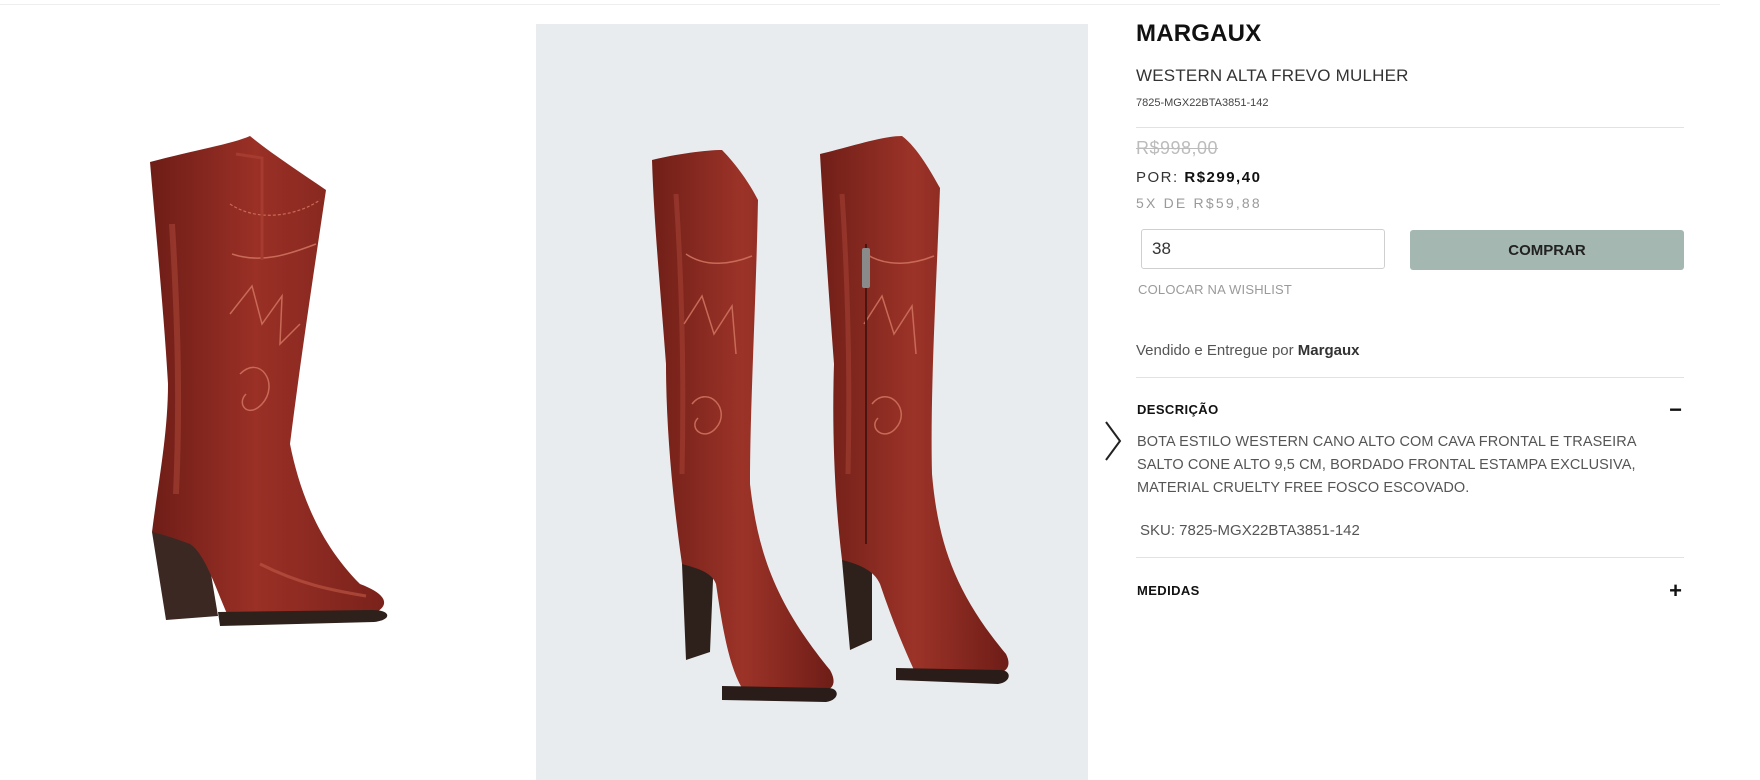  Describe the element at coordinates (1215, 350) in the screenshot. I see `seller-prefix: Vendido e Entregue por` at that location.